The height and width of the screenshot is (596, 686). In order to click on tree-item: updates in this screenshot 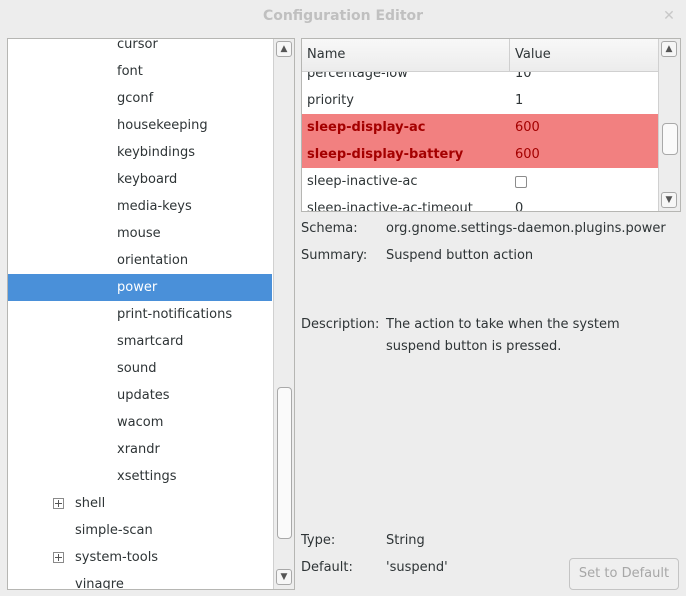, I will do `click(140, 395)`.